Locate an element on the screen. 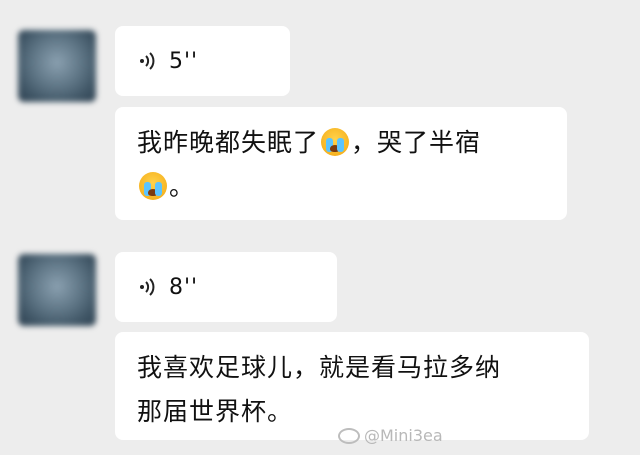 The image size is (640, 455). voice-message-bubble: 8'' is located at coordinates (226, 287).